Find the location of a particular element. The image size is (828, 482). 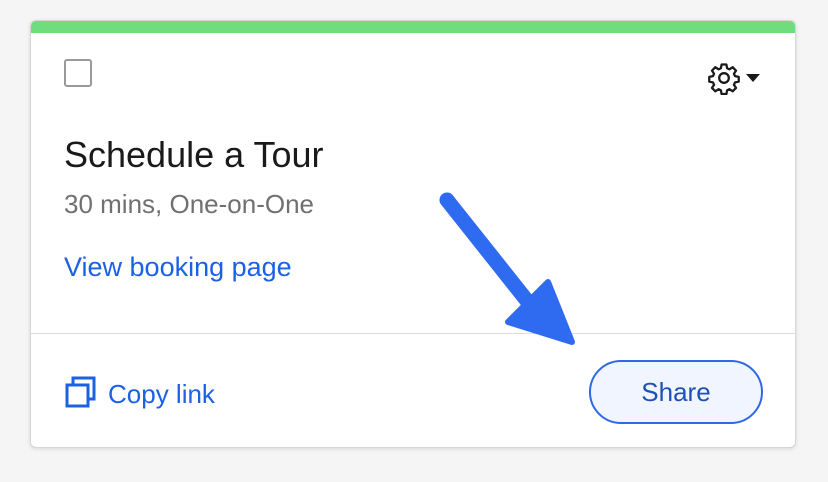

copy-link-button: Copy link is located at coordinates (139, 394).